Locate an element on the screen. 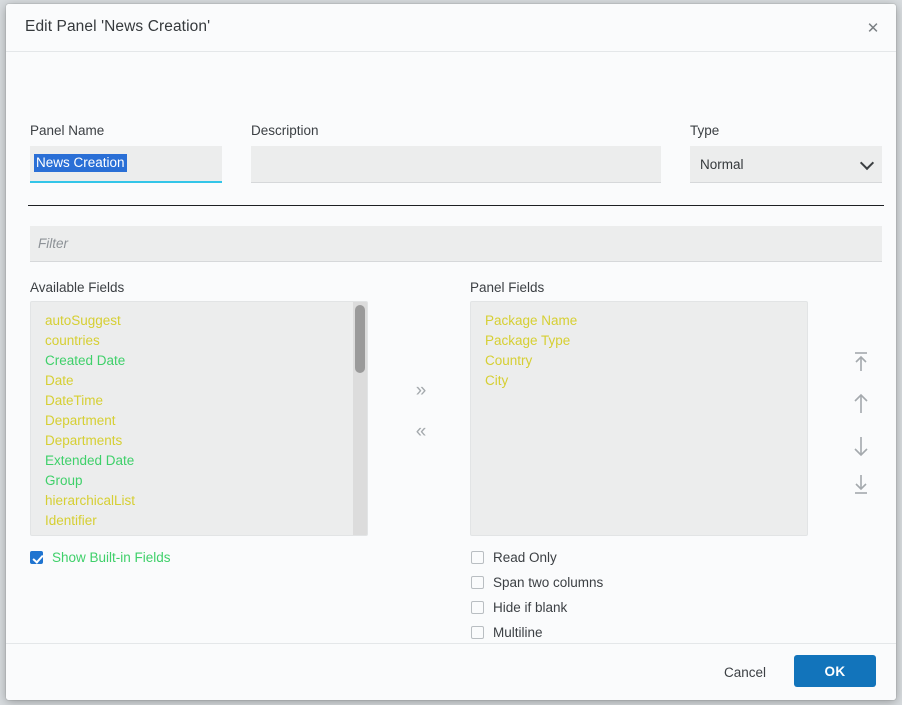  chevron-double-right-icon: » is located at coordinates (421, 390).